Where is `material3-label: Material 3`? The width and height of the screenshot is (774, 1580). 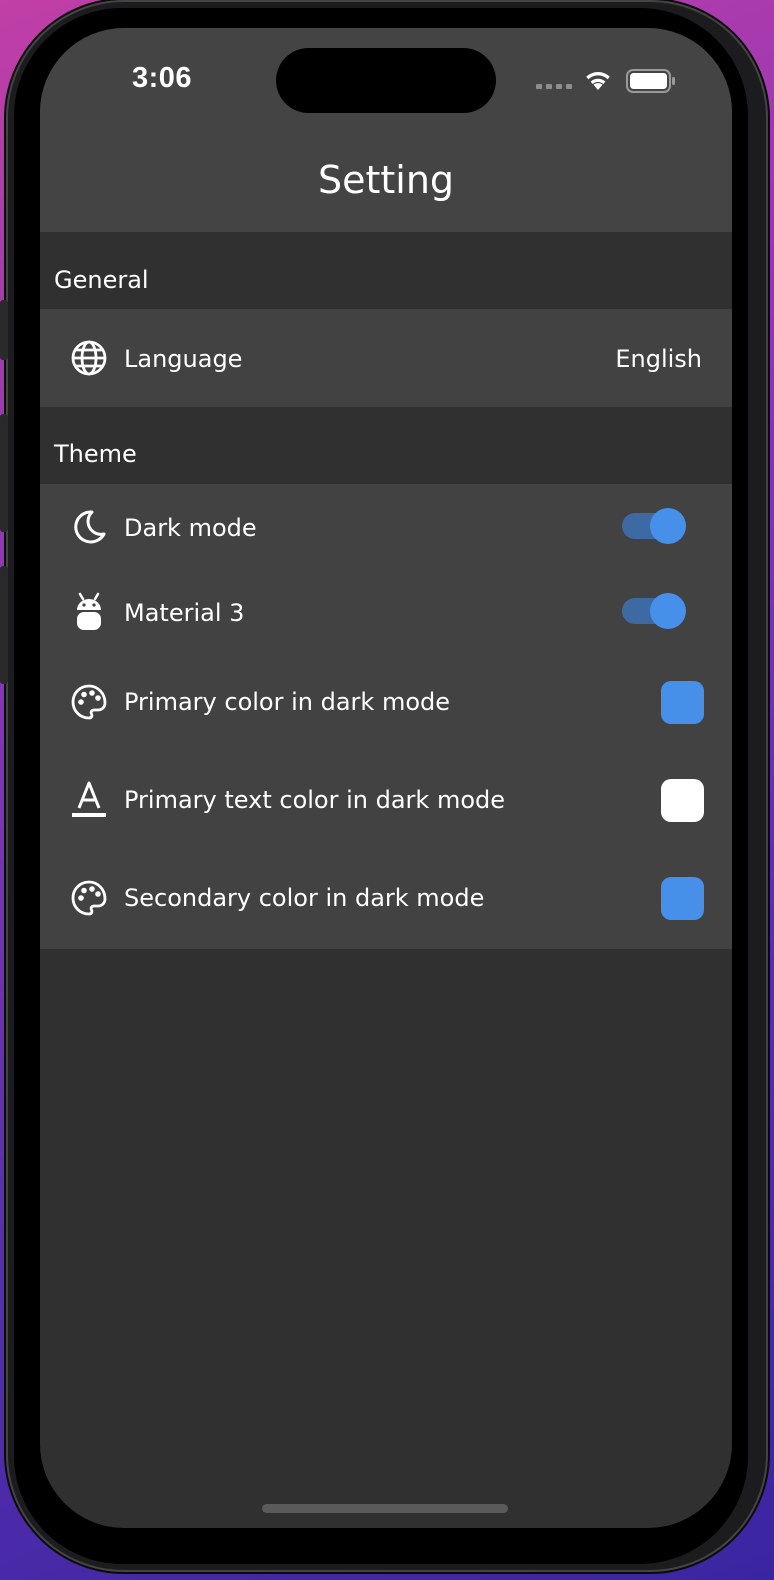
material3-label: Material 3 is located at coordinates (184, 613).